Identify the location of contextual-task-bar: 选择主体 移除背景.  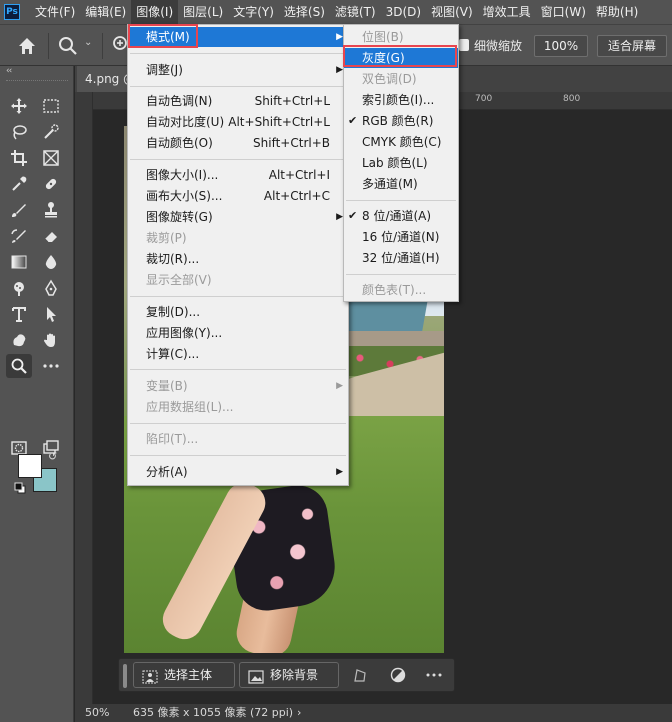
(286, 675).